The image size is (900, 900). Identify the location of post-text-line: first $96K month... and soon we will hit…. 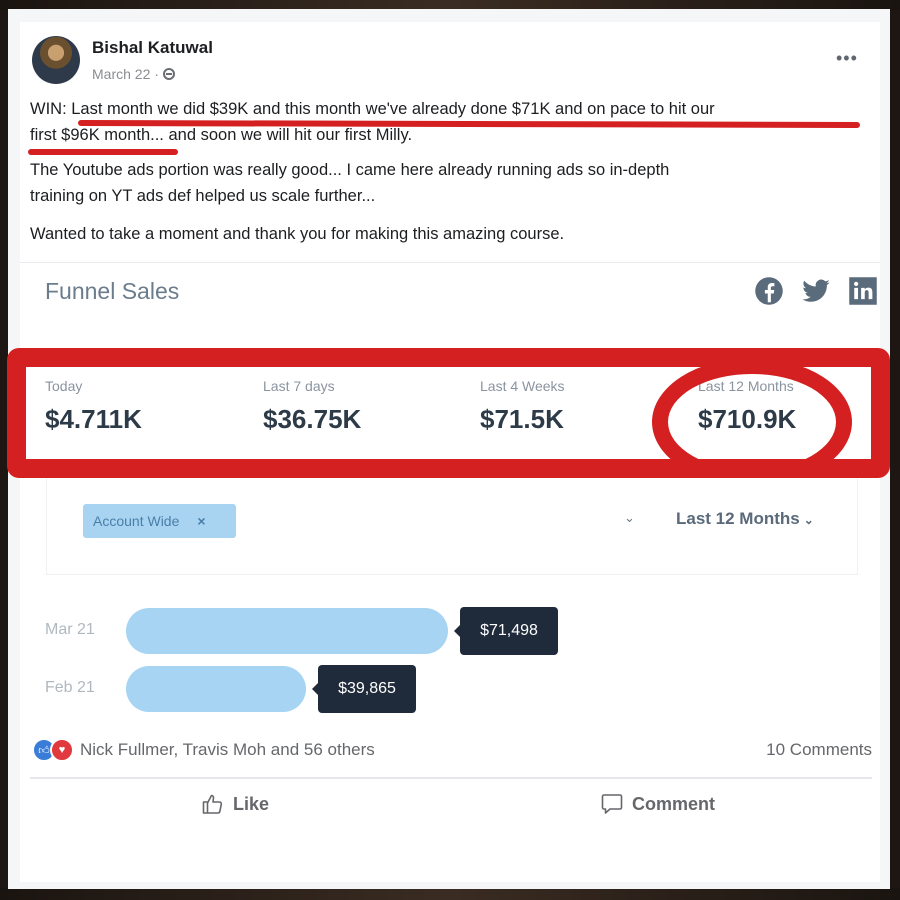
(221, 135).